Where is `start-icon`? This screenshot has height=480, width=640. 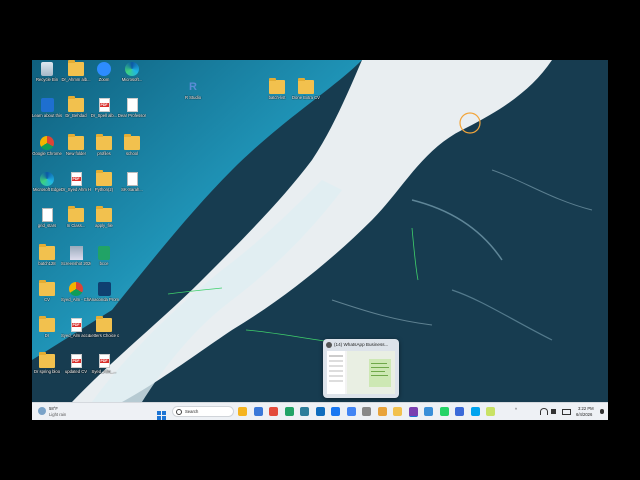 start-icon is located at coordinates (161, 413).